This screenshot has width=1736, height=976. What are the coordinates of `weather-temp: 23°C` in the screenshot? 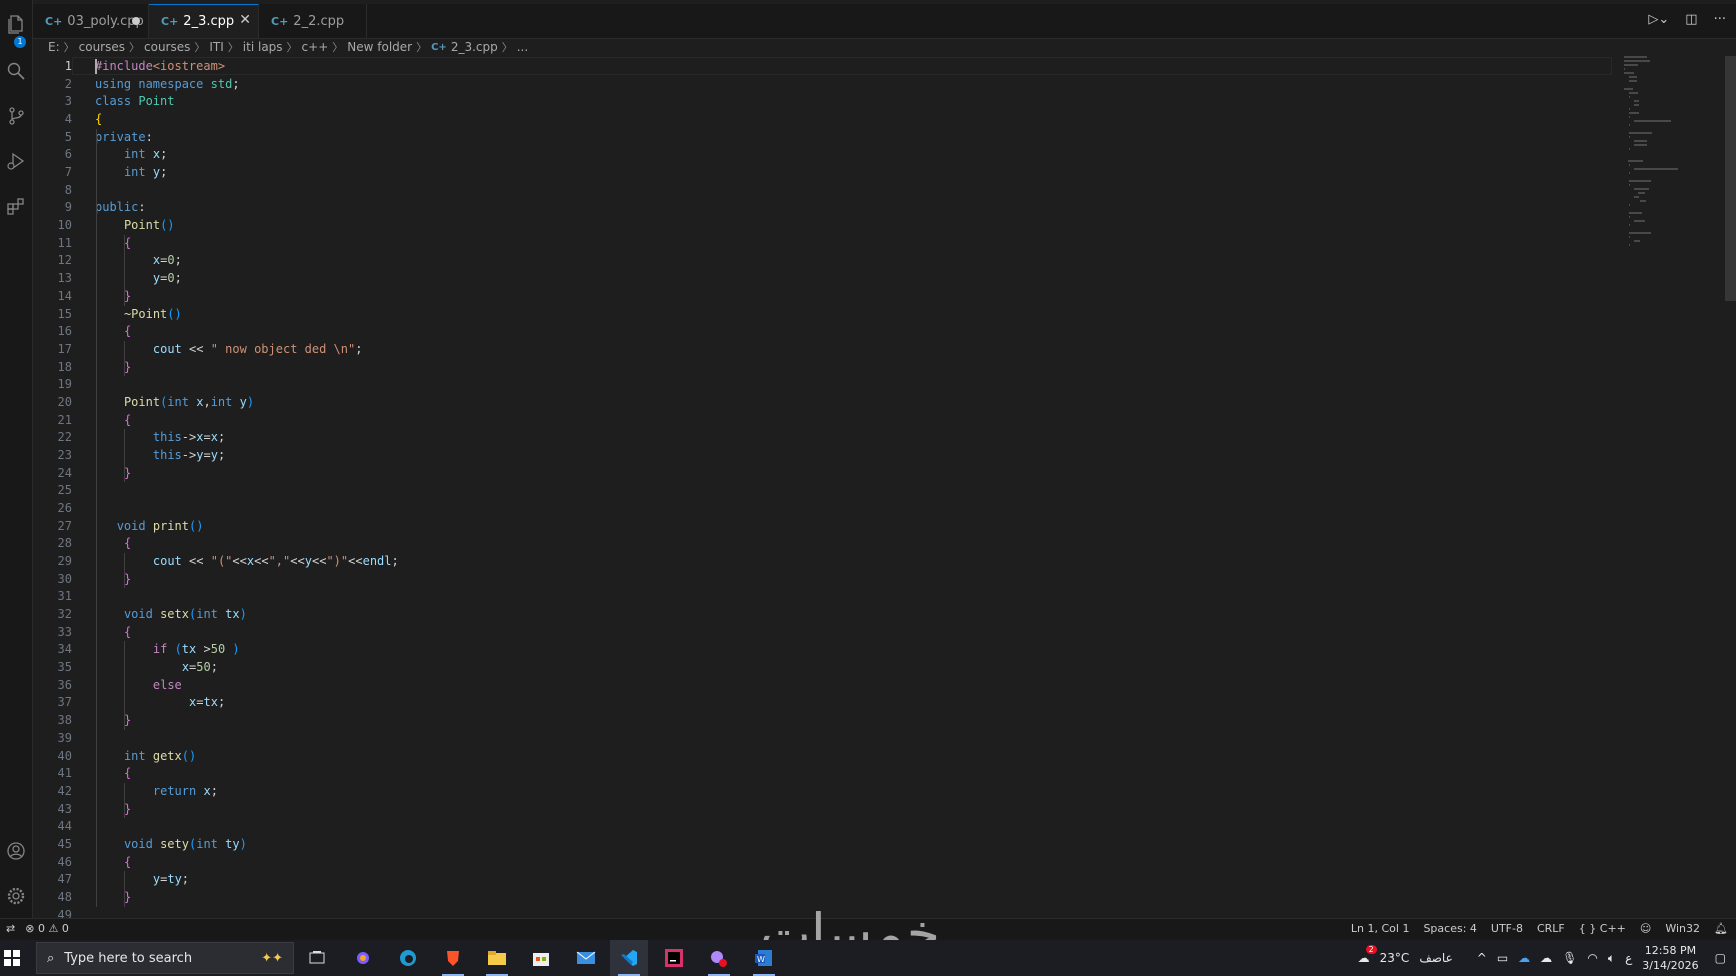 It's located at (1395, 958).